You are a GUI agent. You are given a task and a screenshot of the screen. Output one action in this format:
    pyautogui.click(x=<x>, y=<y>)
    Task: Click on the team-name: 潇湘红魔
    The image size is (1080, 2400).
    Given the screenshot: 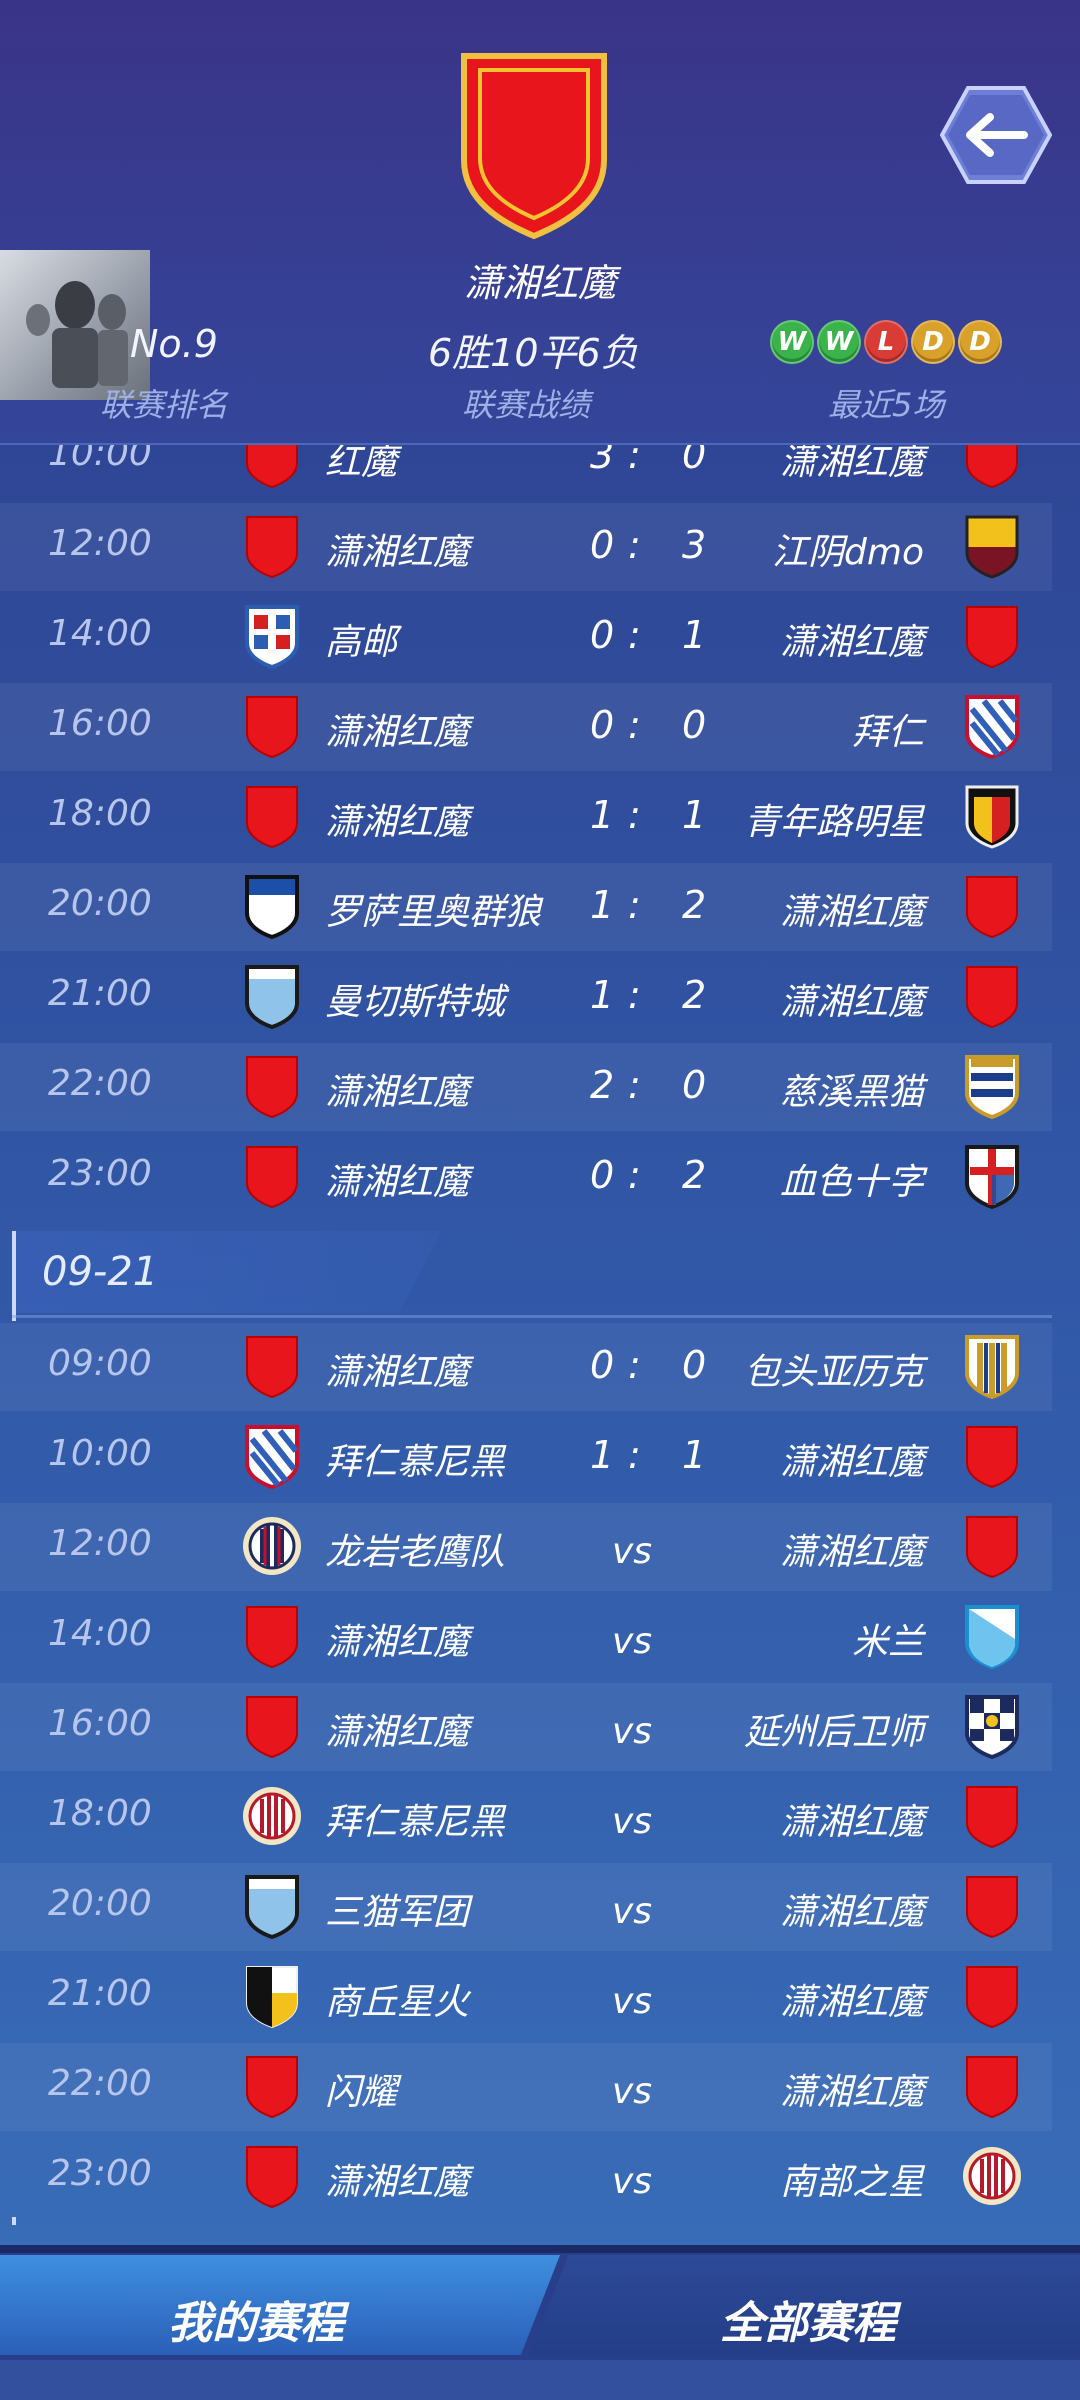 What is the action you would take?
    pyautogui.click(x=539, y=283)
    